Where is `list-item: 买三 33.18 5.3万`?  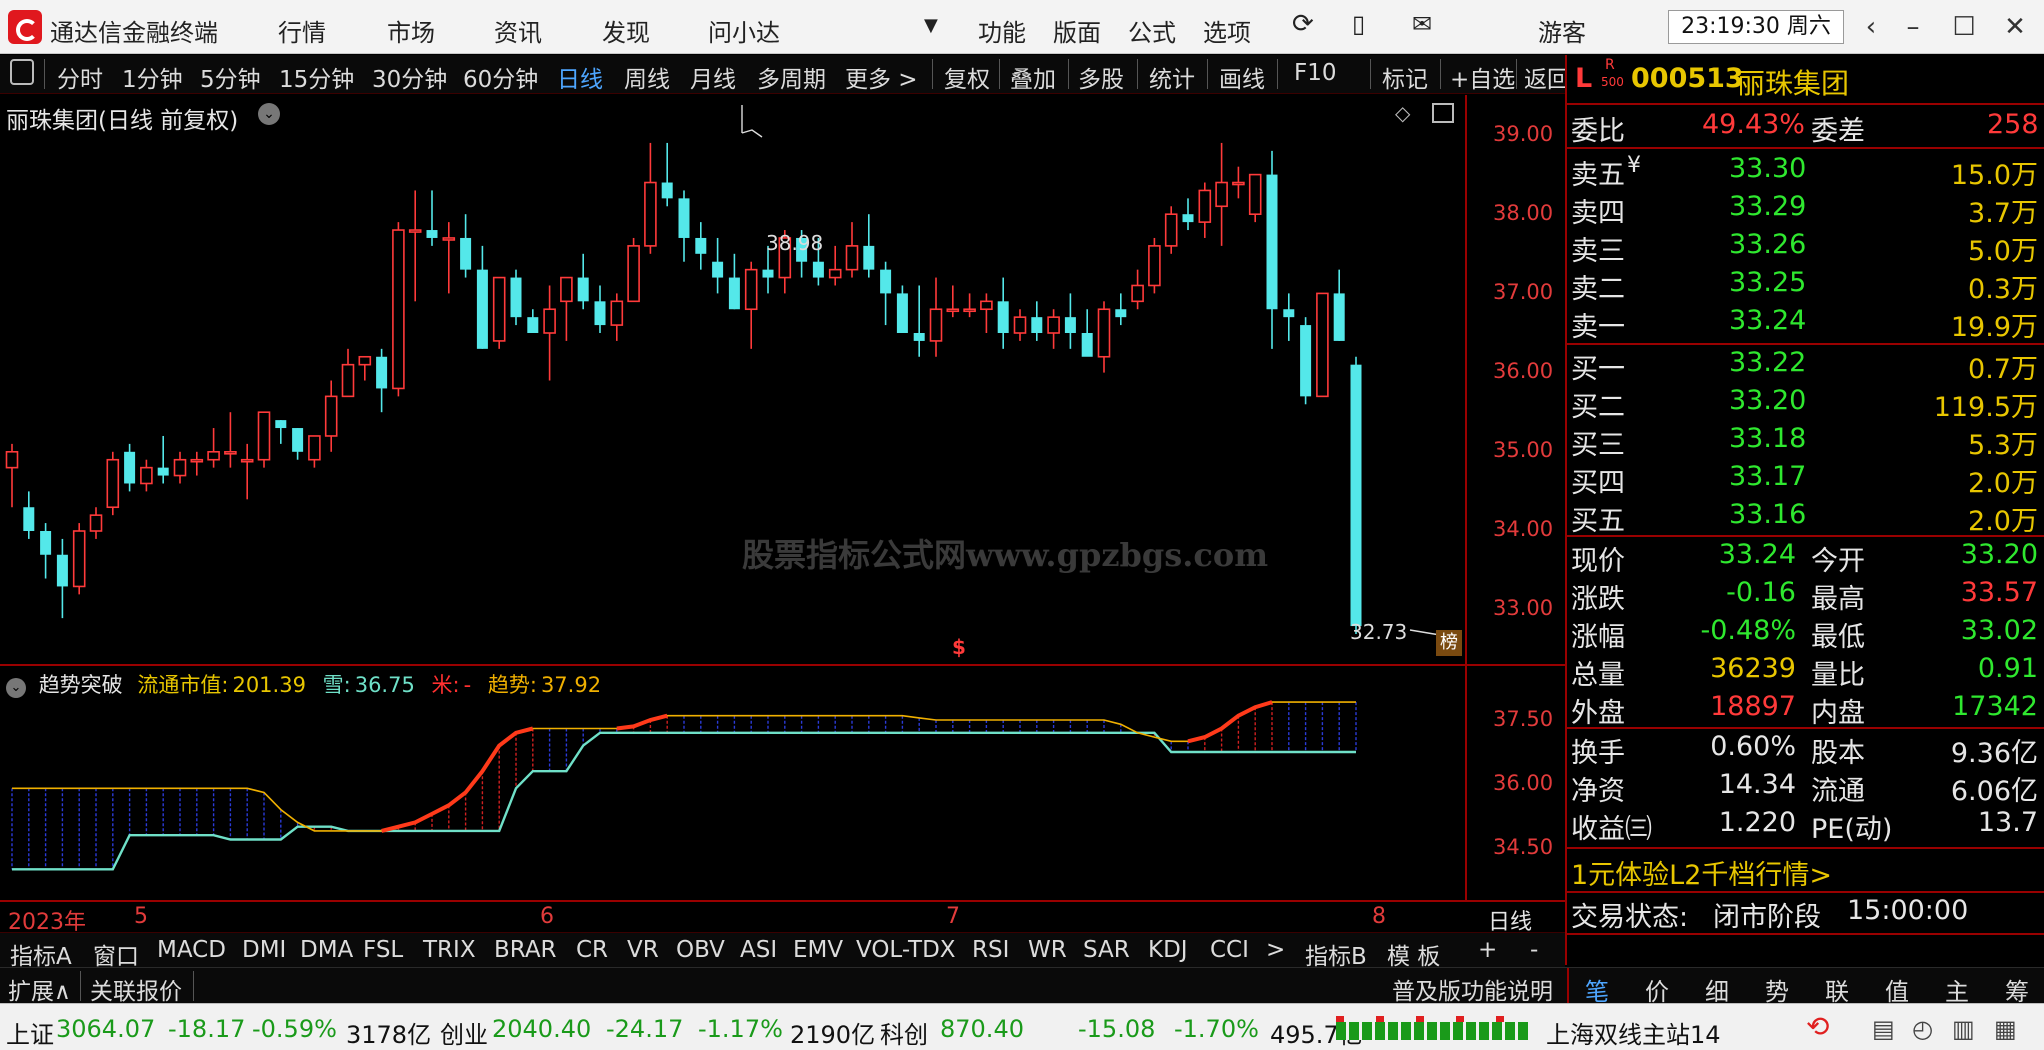 list-item: 买三 33.18 5.3万 is located at coordinates (1805, 441).